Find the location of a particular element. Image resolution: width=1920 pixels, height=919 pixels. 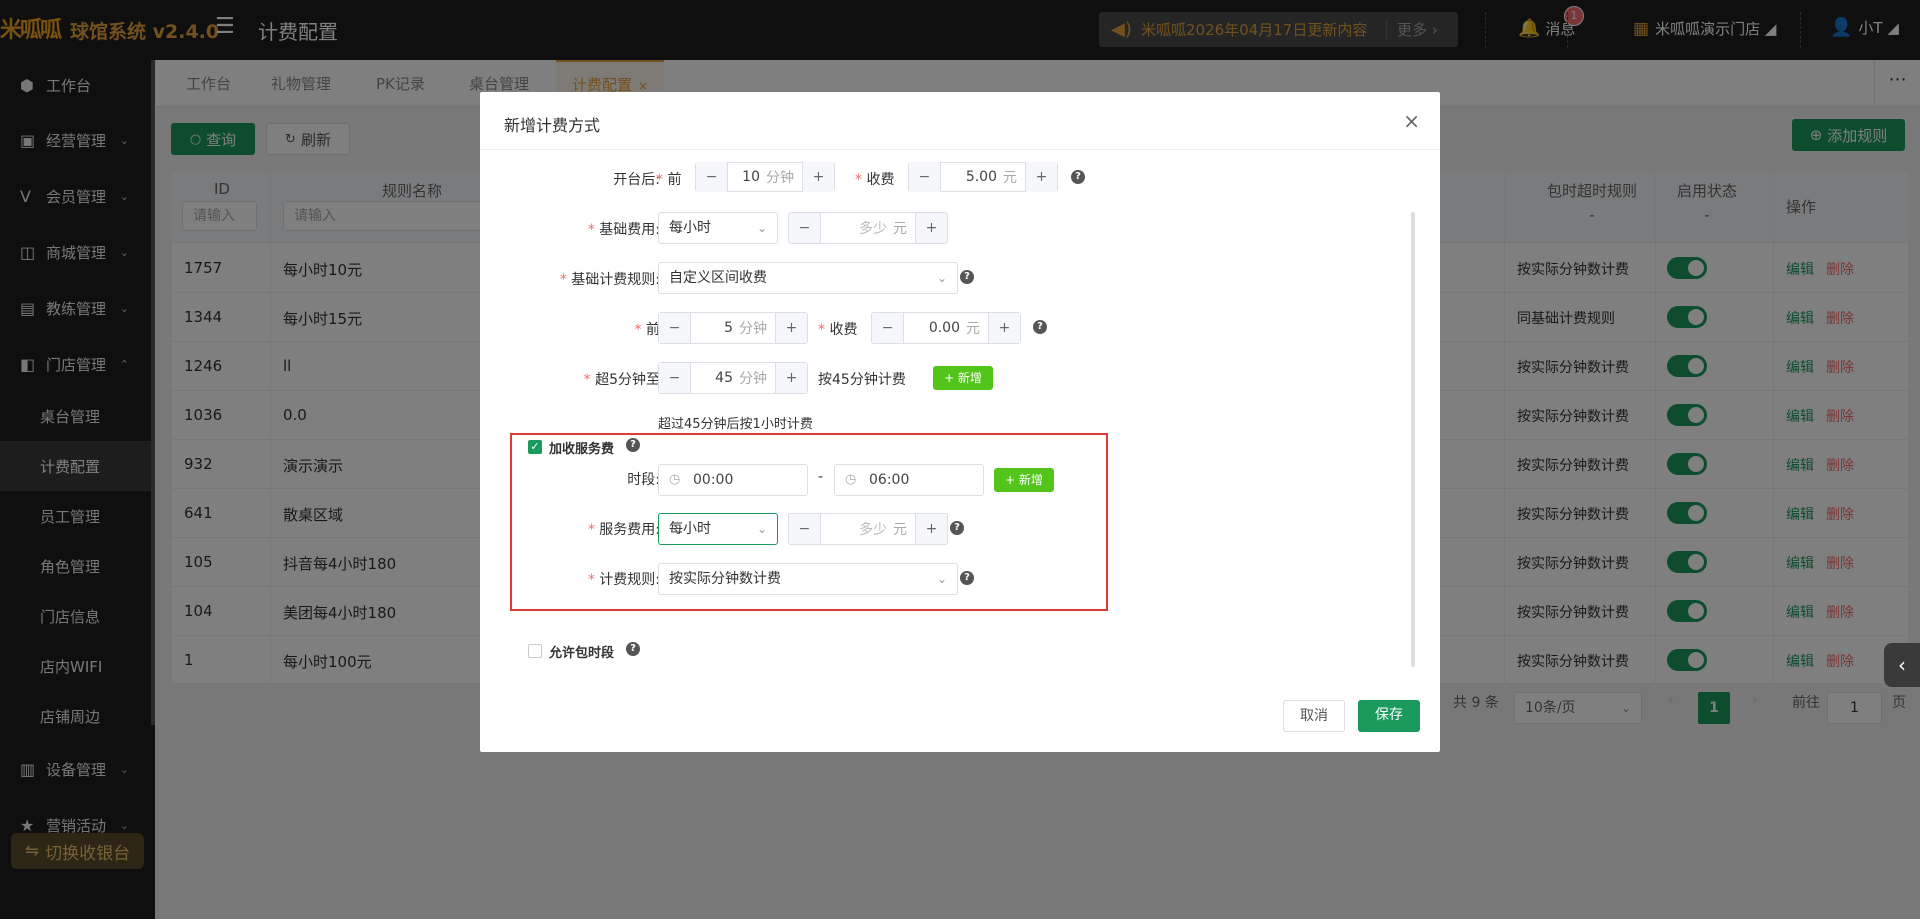

open-label: 开台后: is located at coordinates (636, 180).